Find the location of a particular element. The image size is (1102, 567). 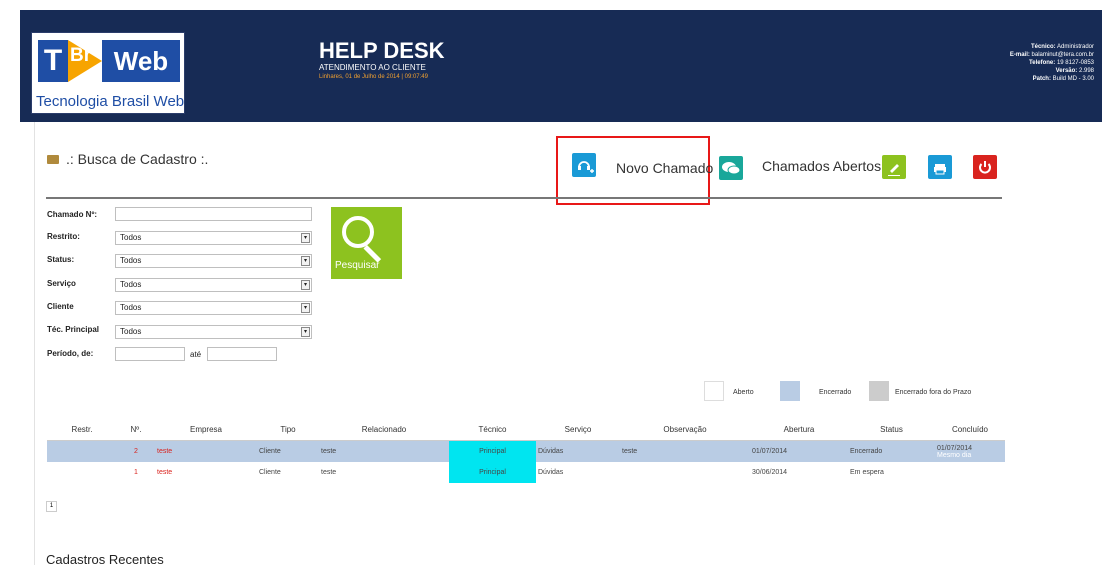

periodo-label: Período, de: is located at coordinates (70, 353).